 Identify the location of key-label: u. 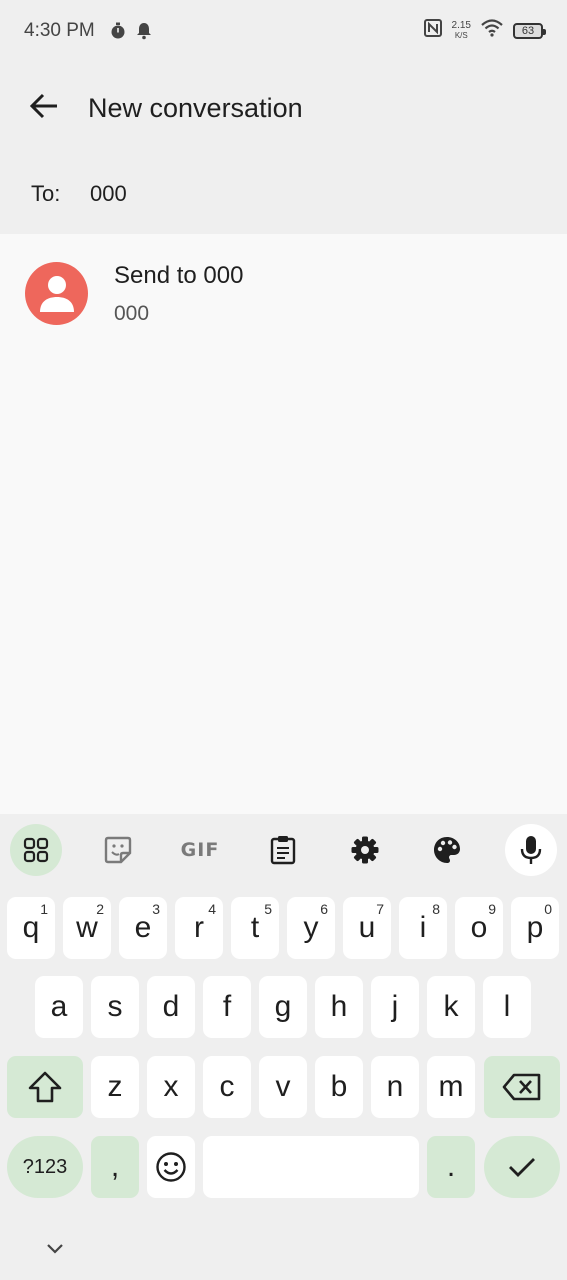
(367, 927).